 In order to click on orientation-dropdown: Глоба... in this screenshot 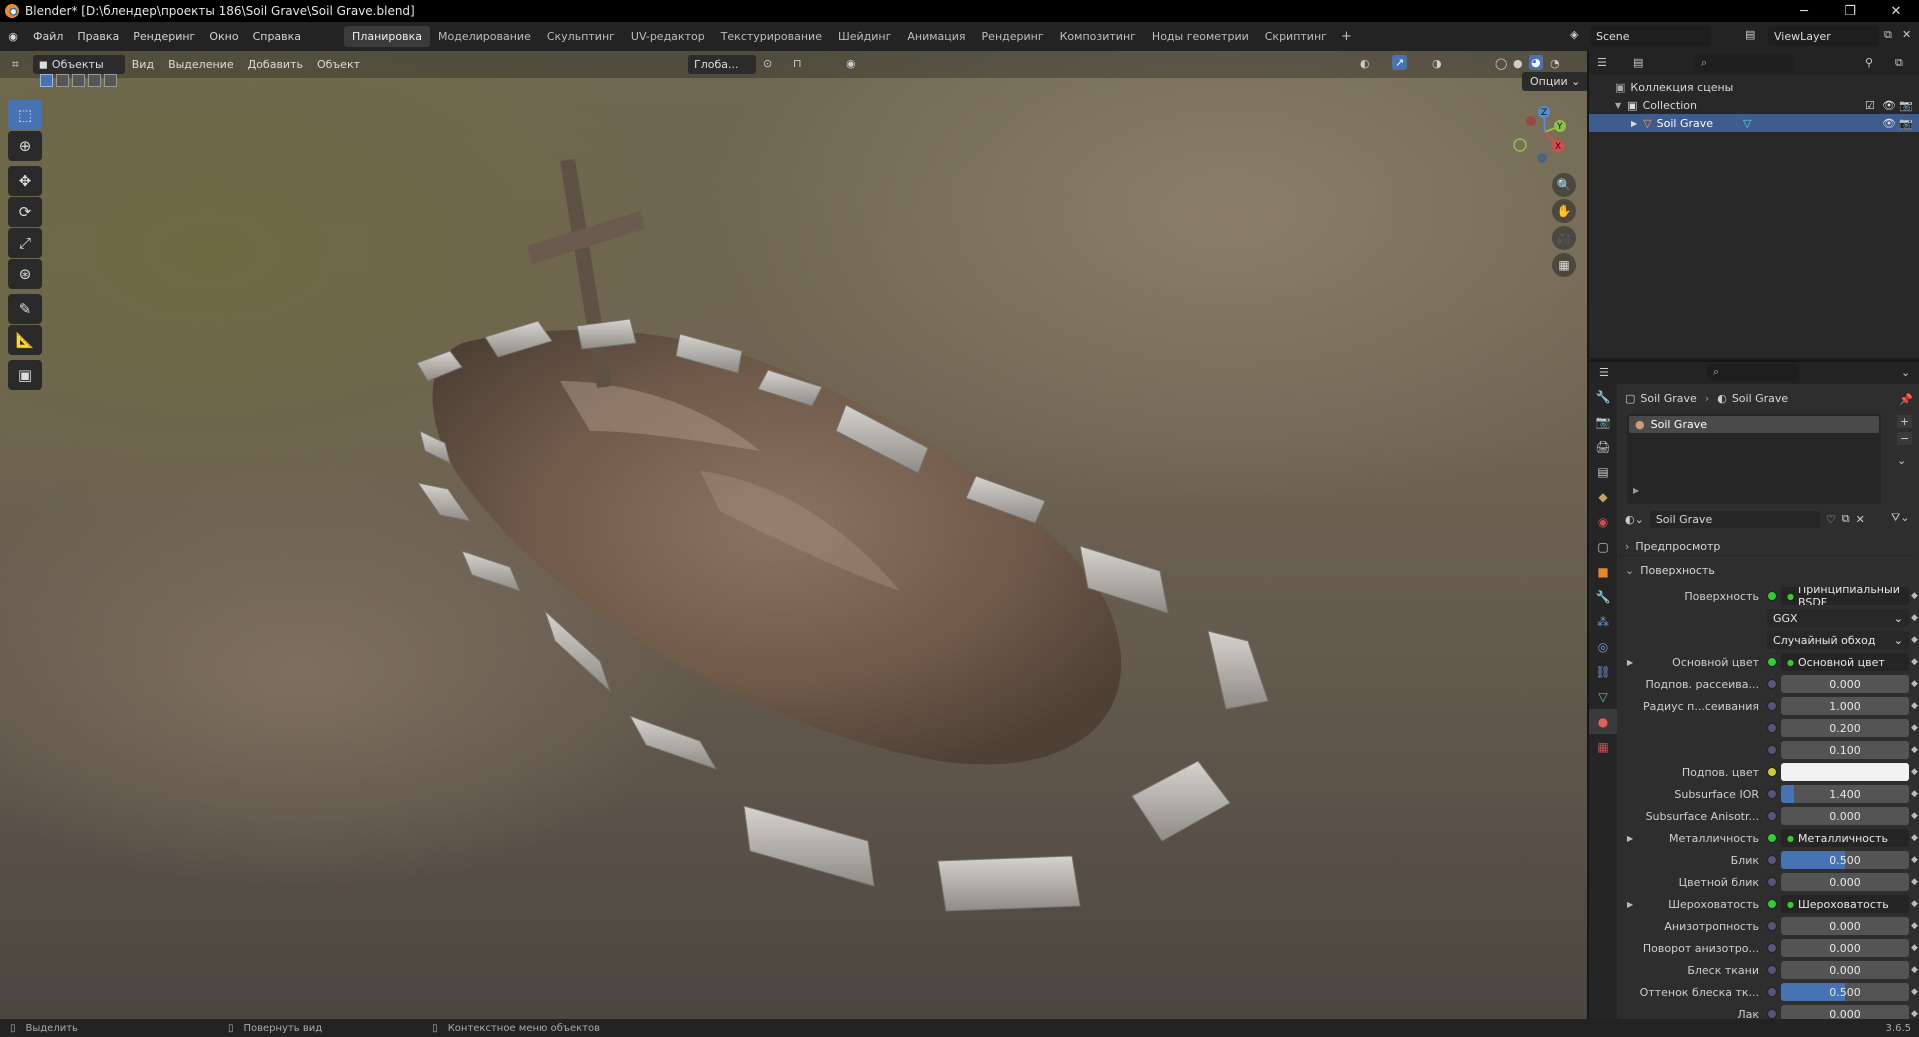, I will do `click(722, 64)`.